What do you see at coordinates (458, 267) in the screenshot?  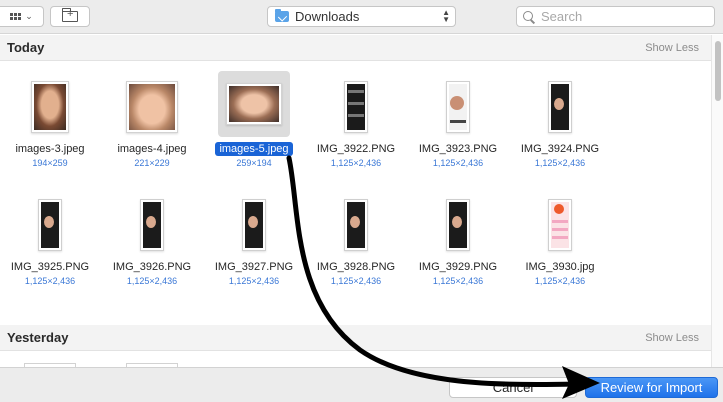 I see `file-name: IMG_3929.PNG` at bounding box center [458, 267].